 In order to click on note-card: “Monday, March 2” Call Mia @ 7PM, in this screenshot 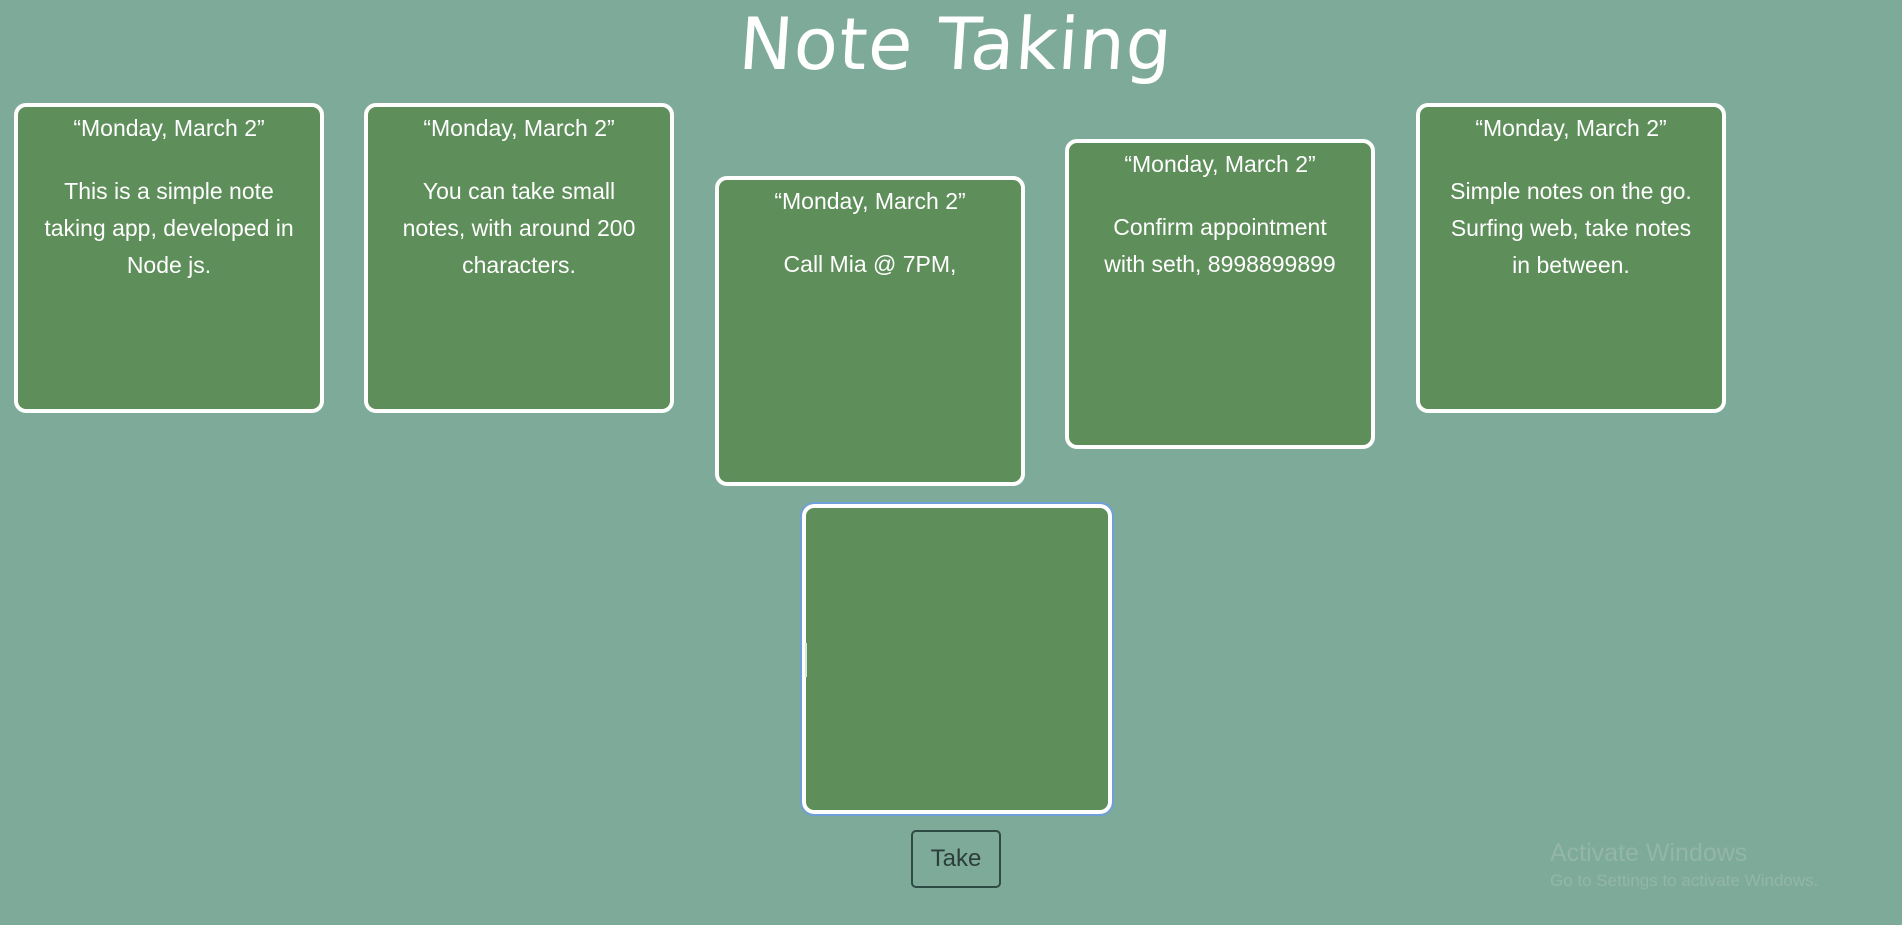, I will do `click(870, 331)`.